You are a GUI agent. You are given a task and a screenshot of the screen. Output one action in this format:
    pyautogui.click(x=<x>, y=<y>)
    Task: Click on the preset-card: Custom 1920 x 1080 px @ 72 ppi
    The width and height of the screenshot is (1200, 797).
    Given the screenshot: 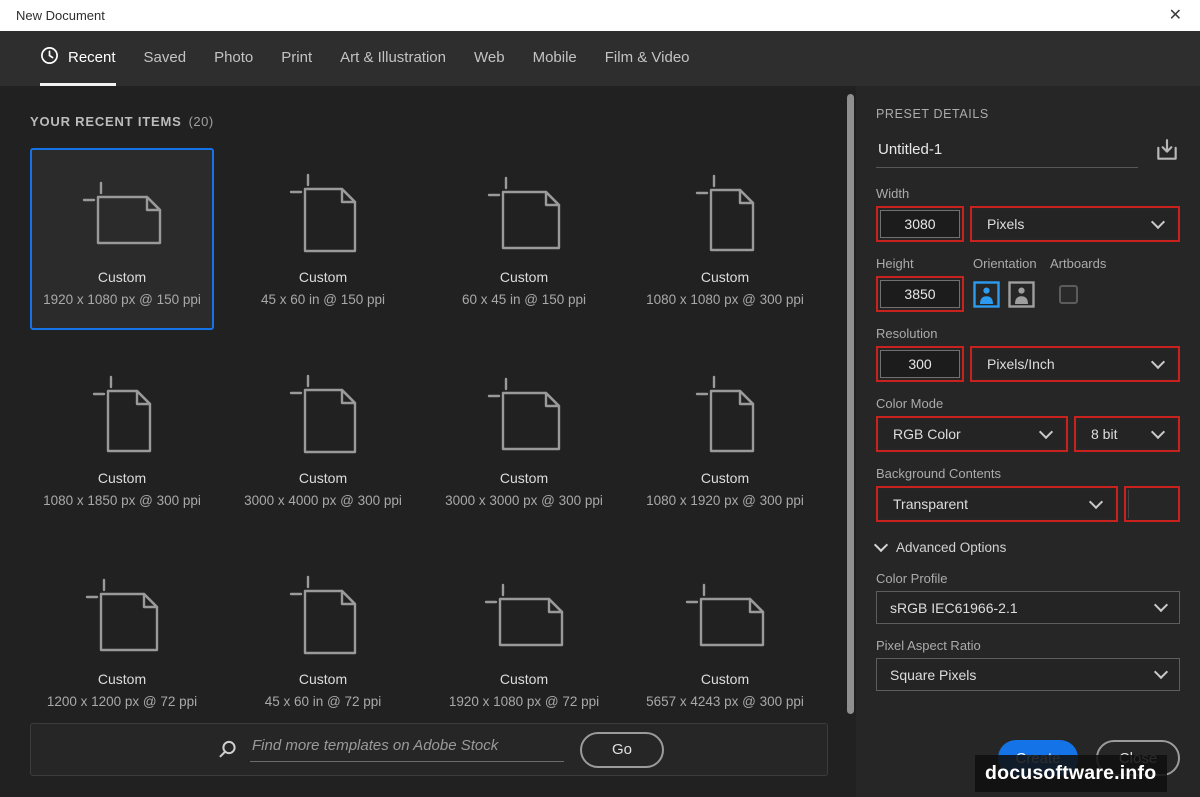 What is the action you would take?
    pyautogui.click(x=524, y=641)
    